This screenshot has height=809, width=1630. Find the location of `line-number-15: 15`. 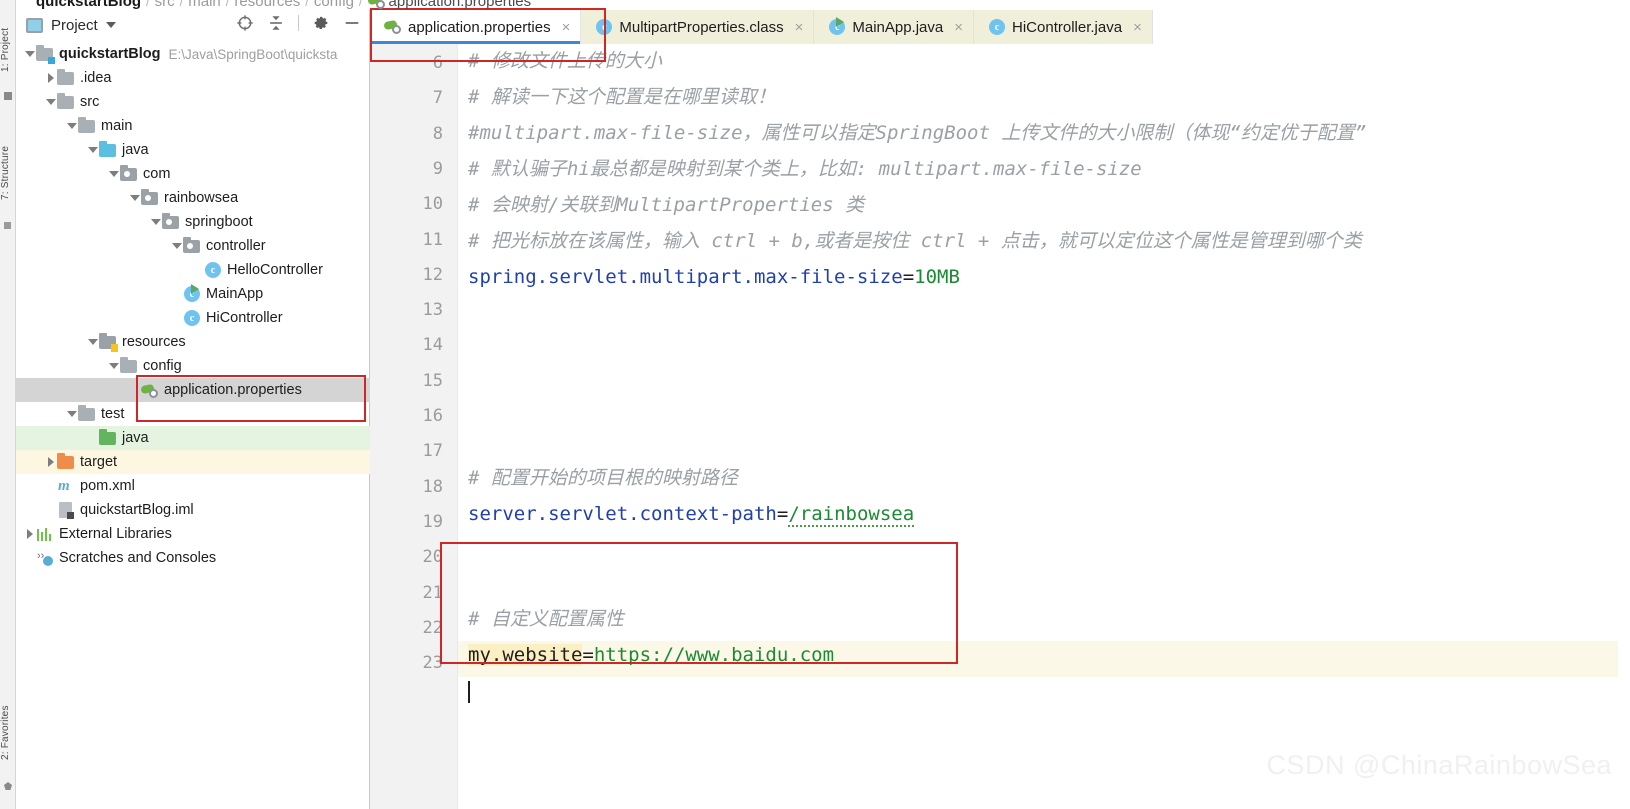

line-number-15: 15 is located at coordinates (432, 380).